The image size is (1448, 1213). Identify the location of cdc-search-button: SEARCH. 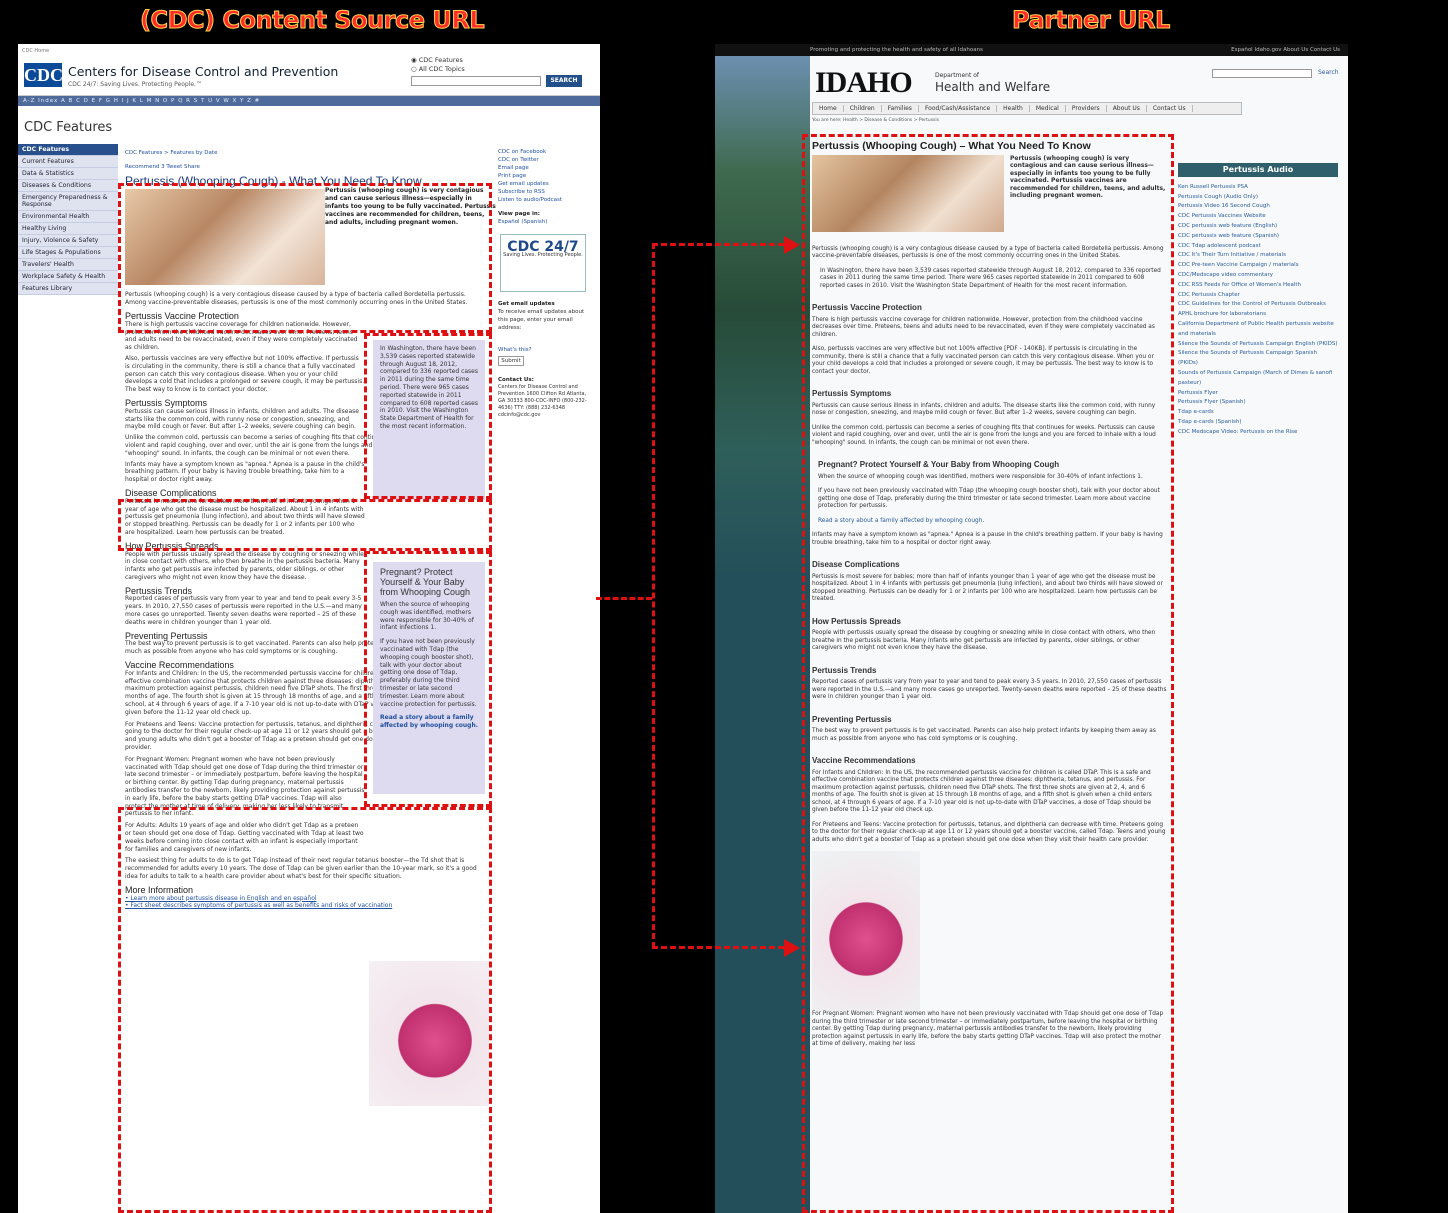
(564, 81).